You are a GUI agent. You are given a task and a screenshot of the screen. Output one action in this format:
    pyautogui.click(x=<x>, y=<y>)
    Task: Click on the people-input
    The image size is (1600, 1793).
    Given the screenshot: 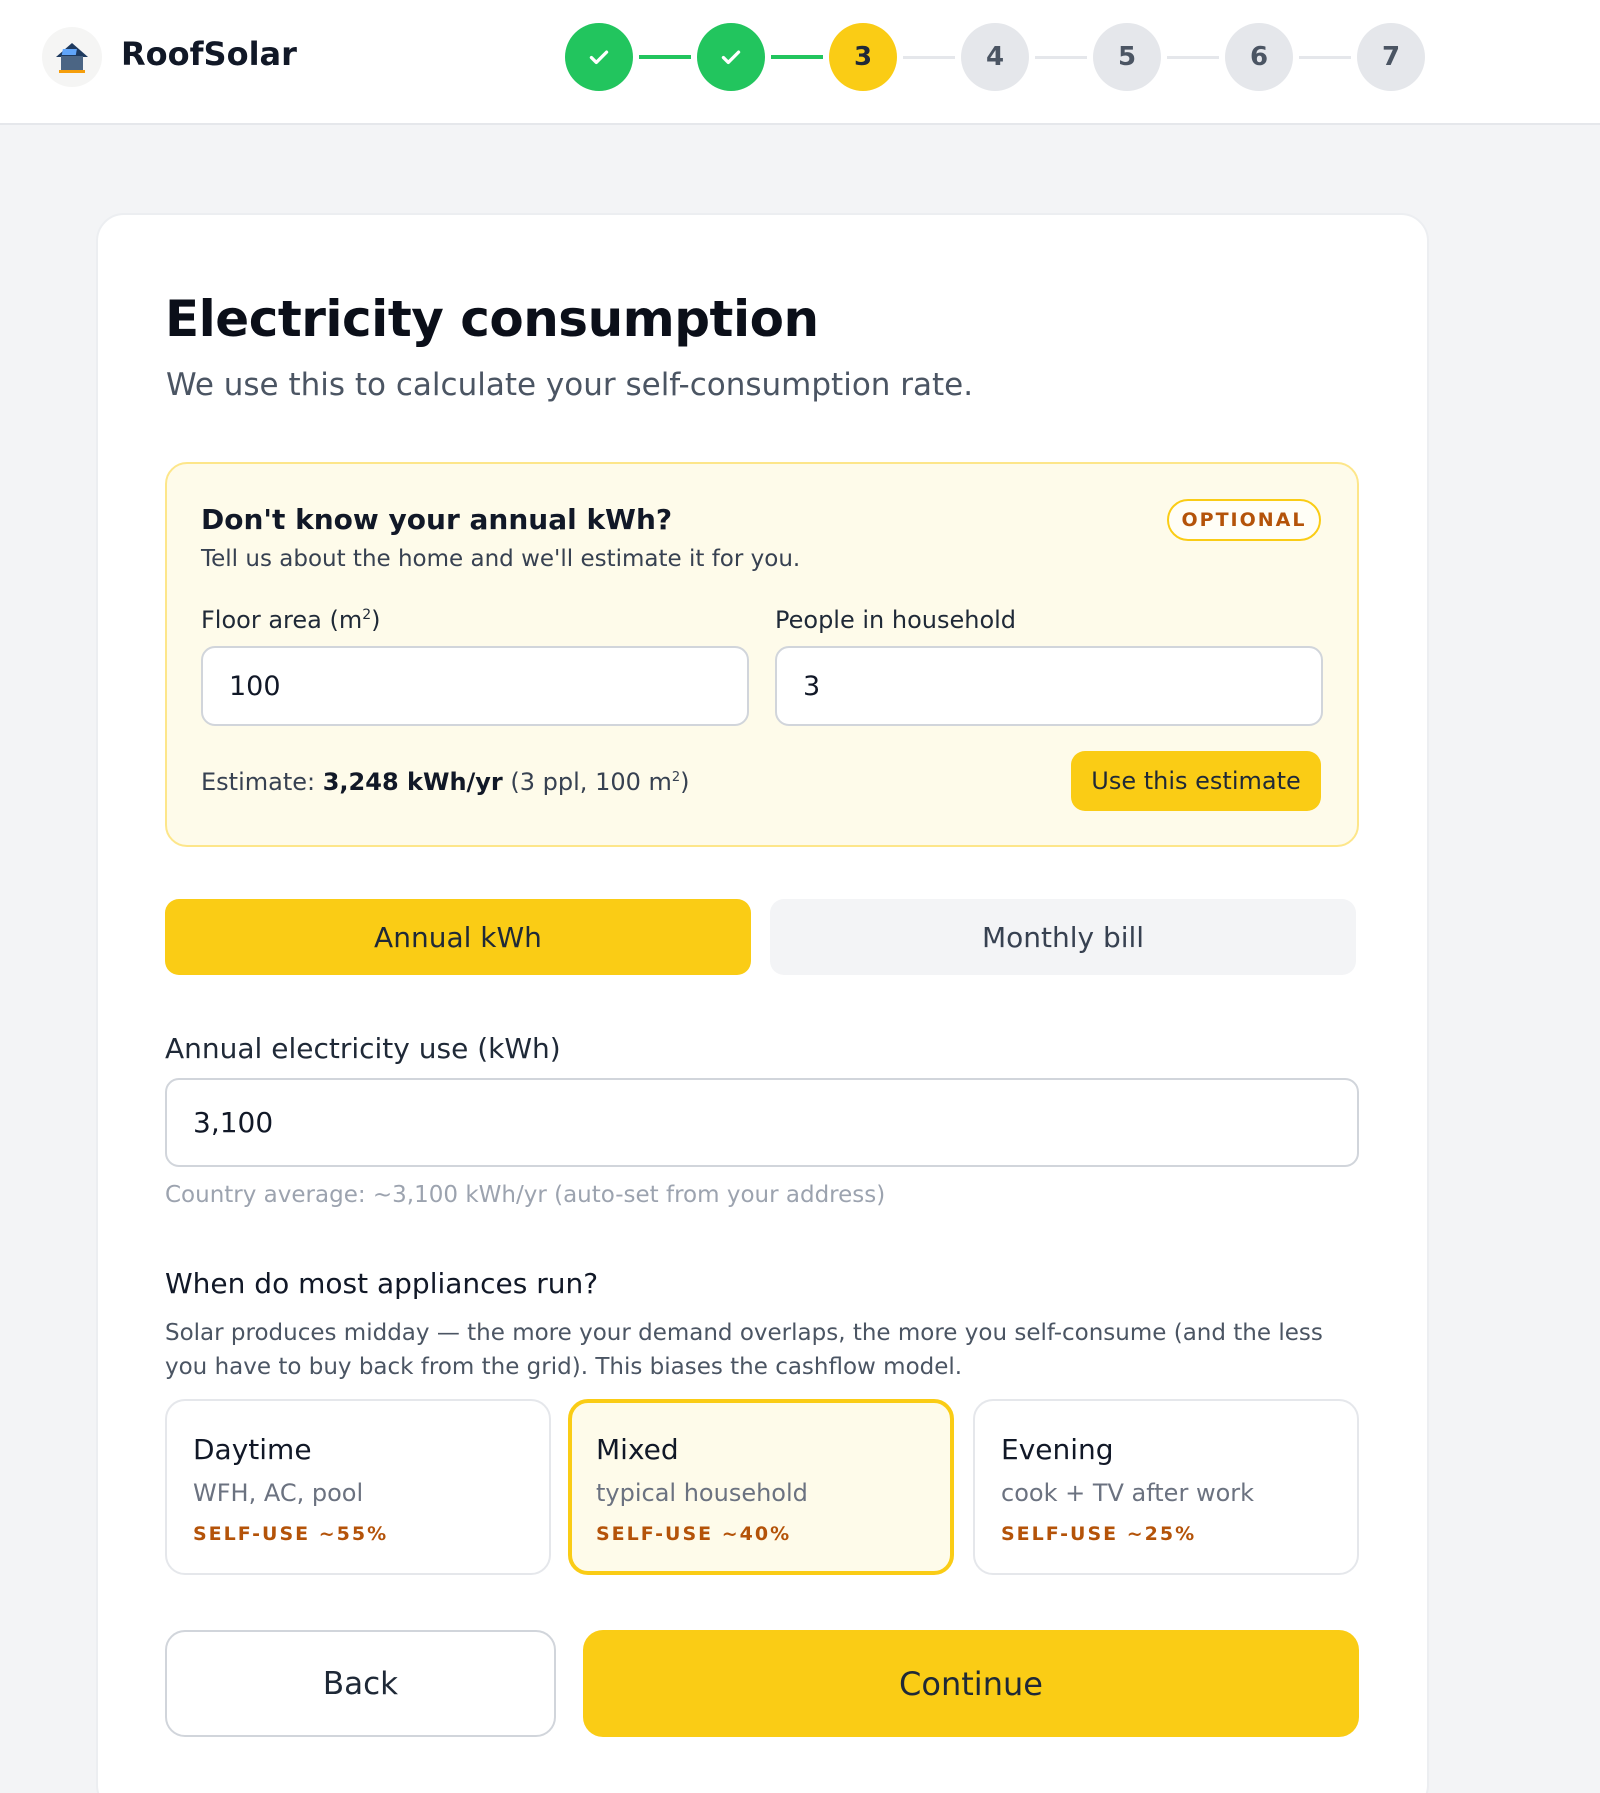 What is the action you would take?
    pyautogui.click(x=1049, y=686)
    